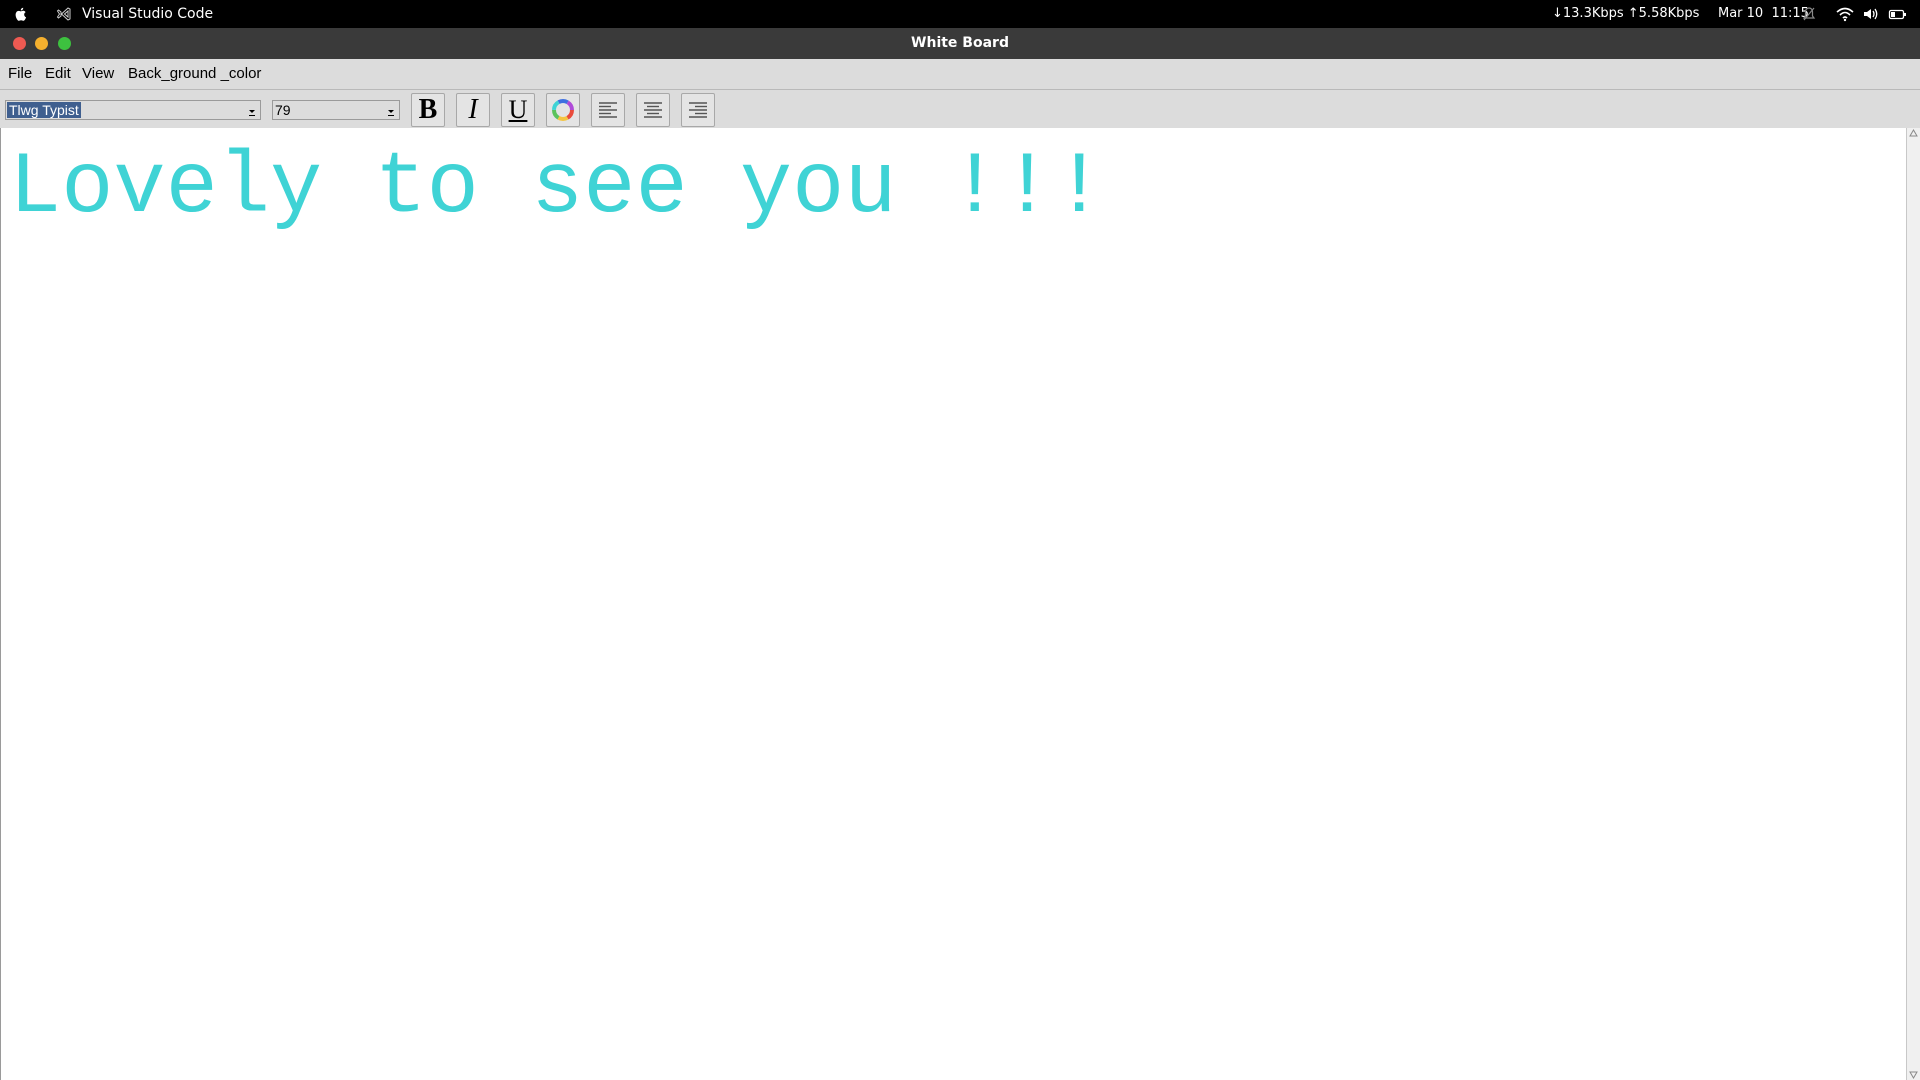 Image resolution: width=1920 pixels, height=1080 pixels. Describe the element at coordinates (1871, 14) in the screenshot. I see `volume-icon` at that location.